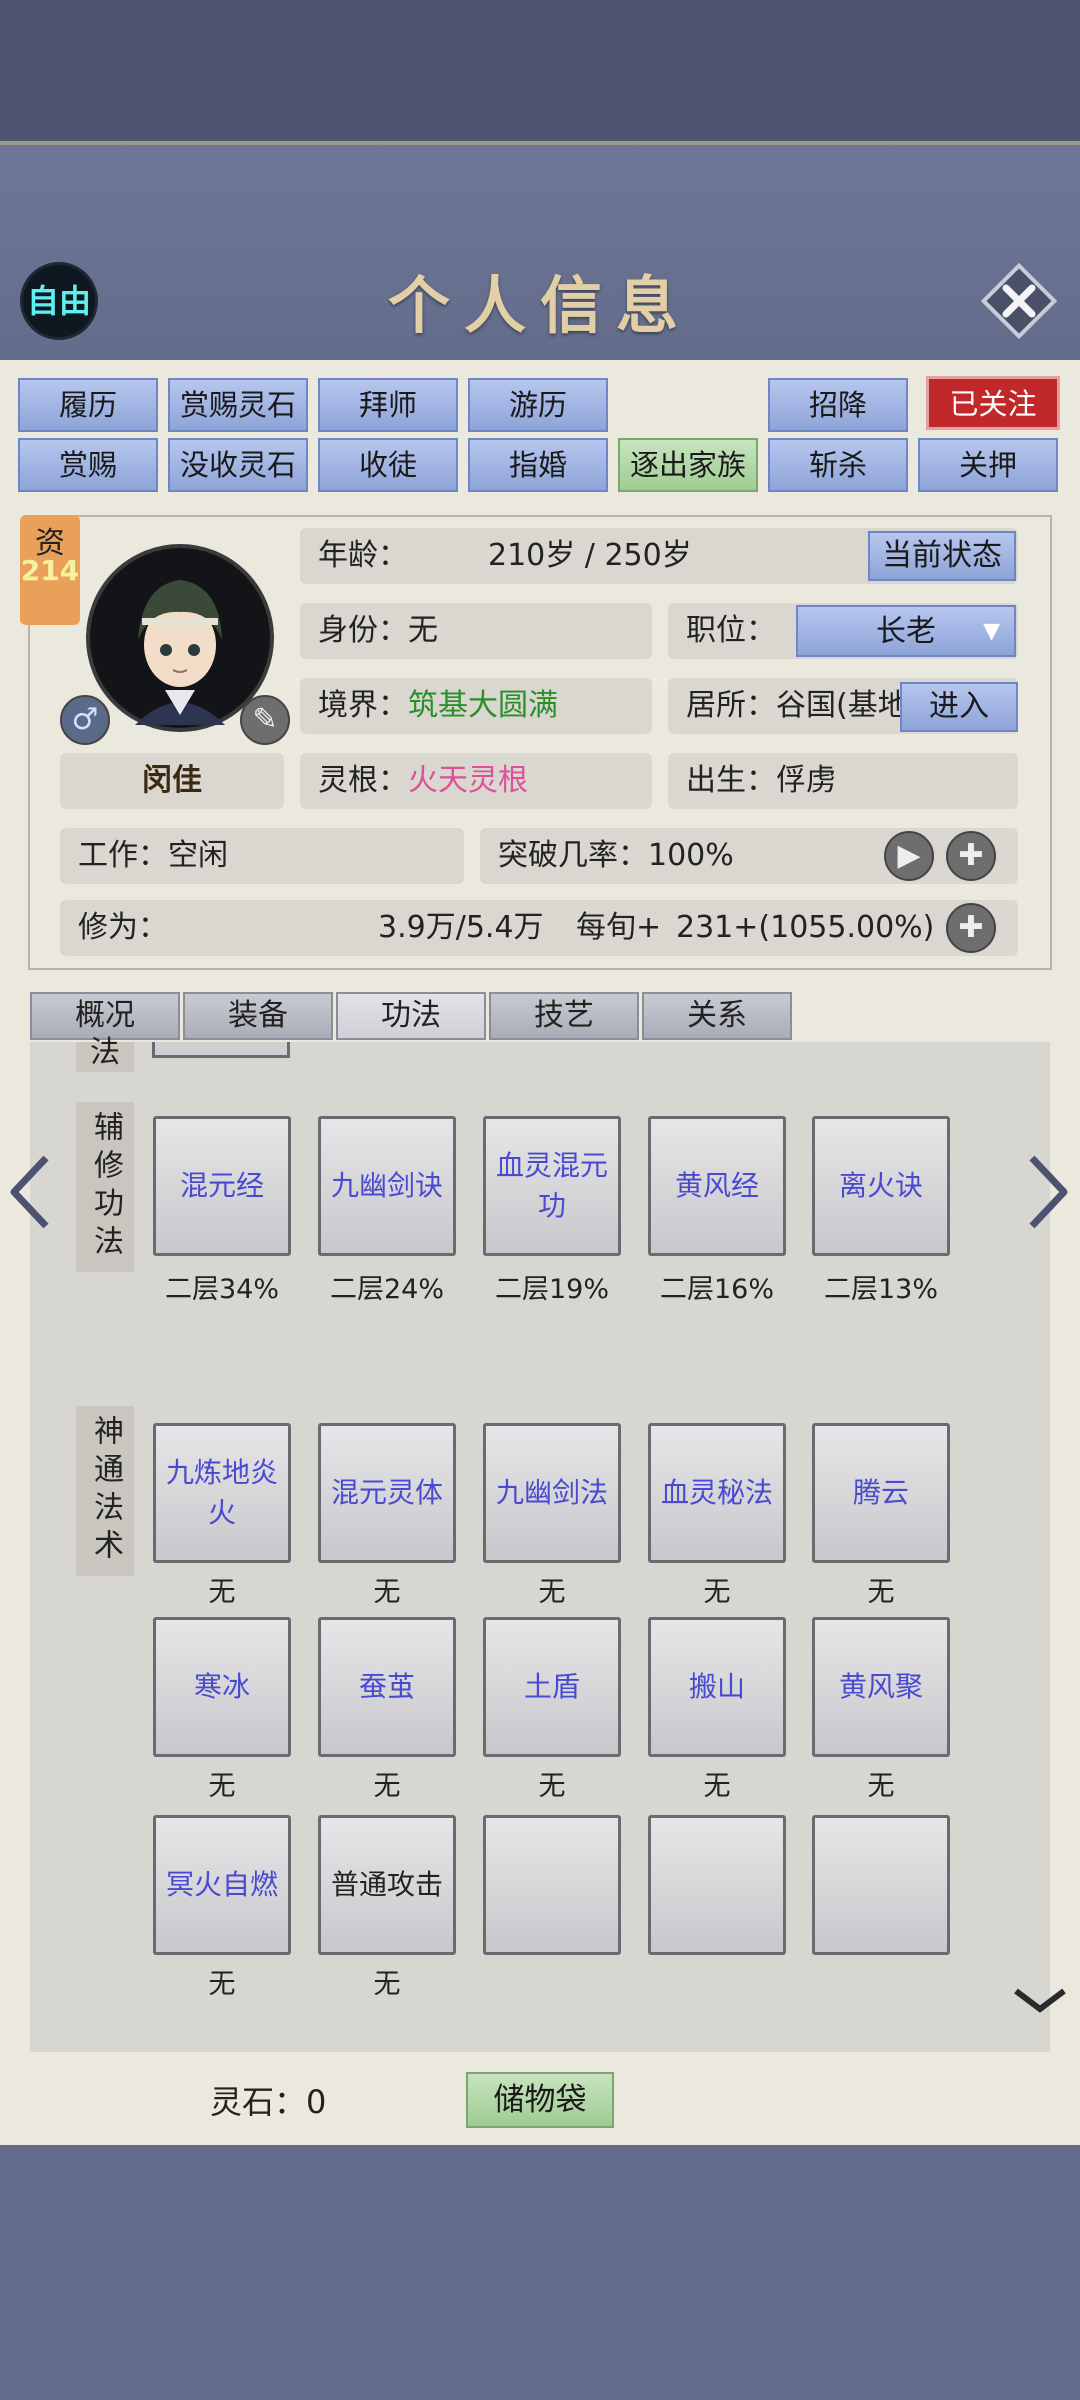  What do you see at coordinates (590, 555) in the screenshot?
I see `age-value: 210岁 / 250岁` at bounding box center [590, 555].